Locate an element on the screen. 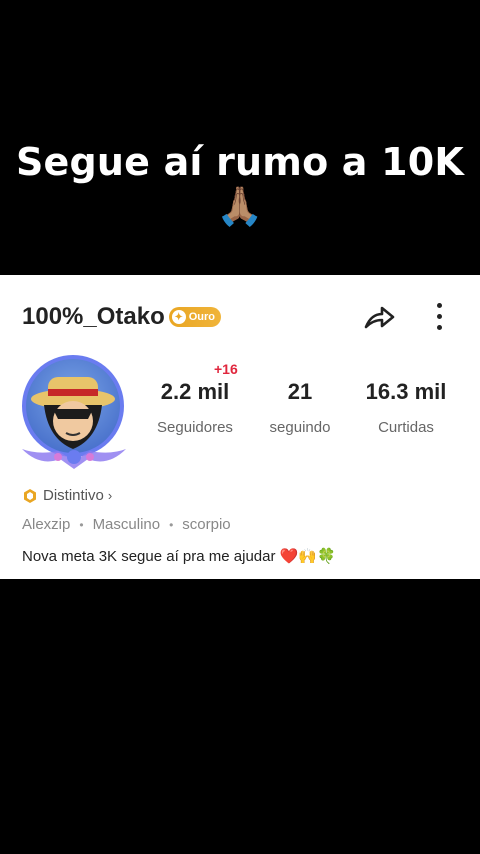 The height and width of the screenshot is (854, 480). username-row: 100%_Otako ✦ Ouro is located at coordinates (122, 317).